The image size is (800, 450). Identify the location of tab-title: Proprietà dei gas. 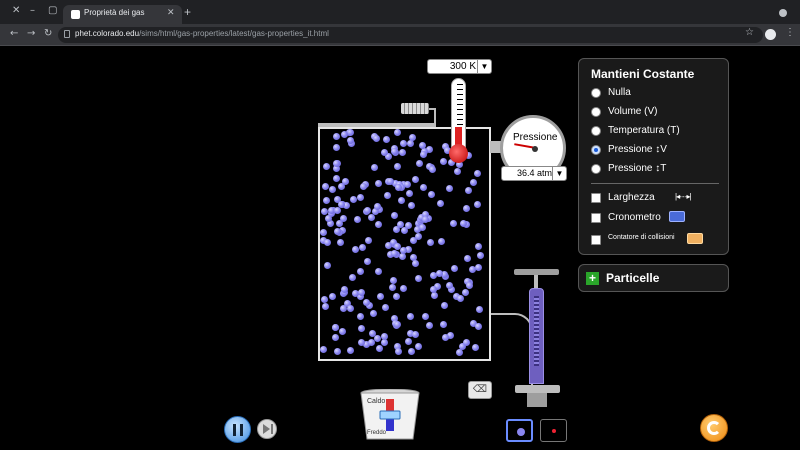
(114, 12).